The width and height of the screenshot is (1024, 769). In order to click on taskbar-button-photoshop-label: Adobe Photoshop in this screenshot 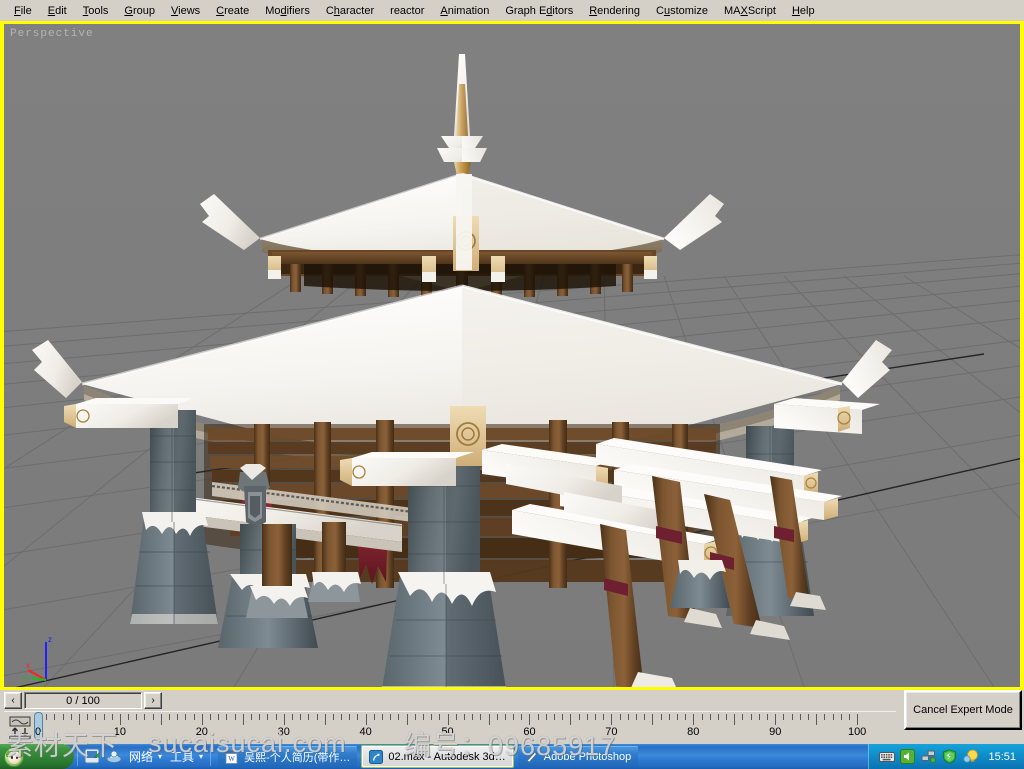, I will do `click(587, 756)`.